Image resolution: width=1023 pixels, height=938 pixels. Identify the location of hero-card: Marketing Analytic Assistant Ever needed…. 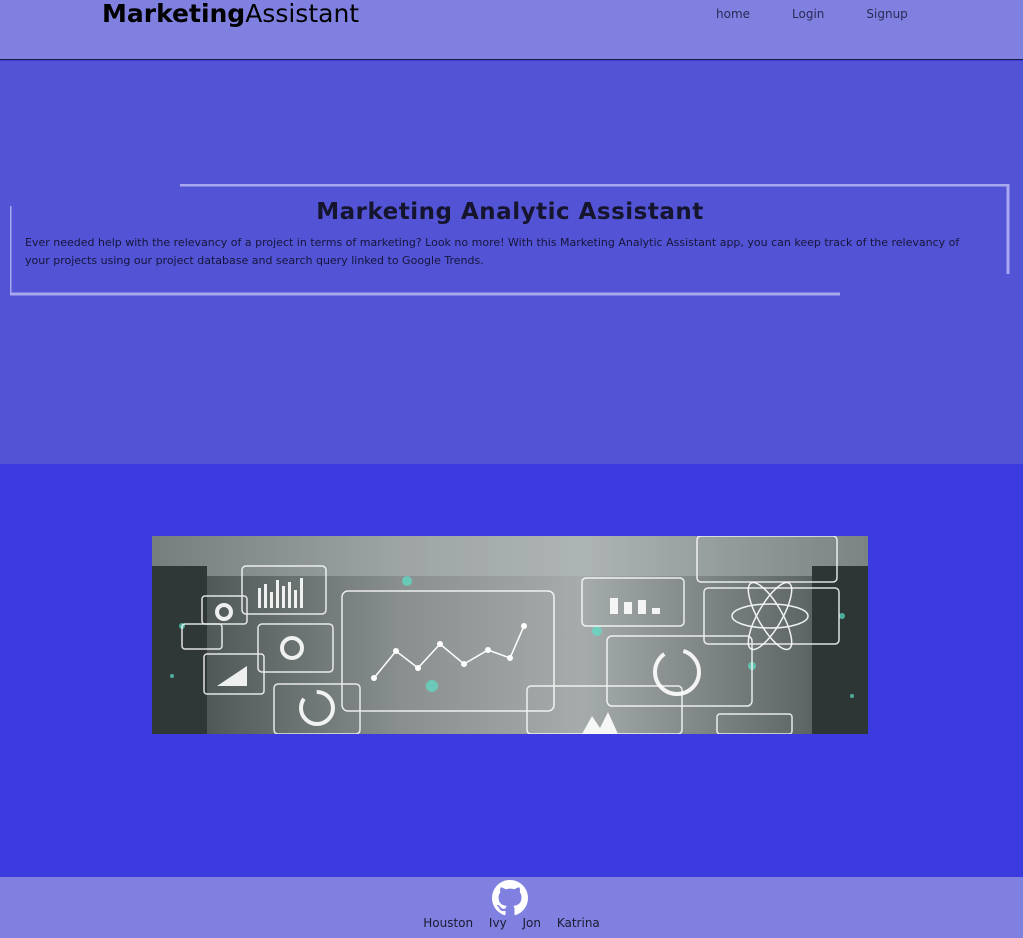
(510, 240).